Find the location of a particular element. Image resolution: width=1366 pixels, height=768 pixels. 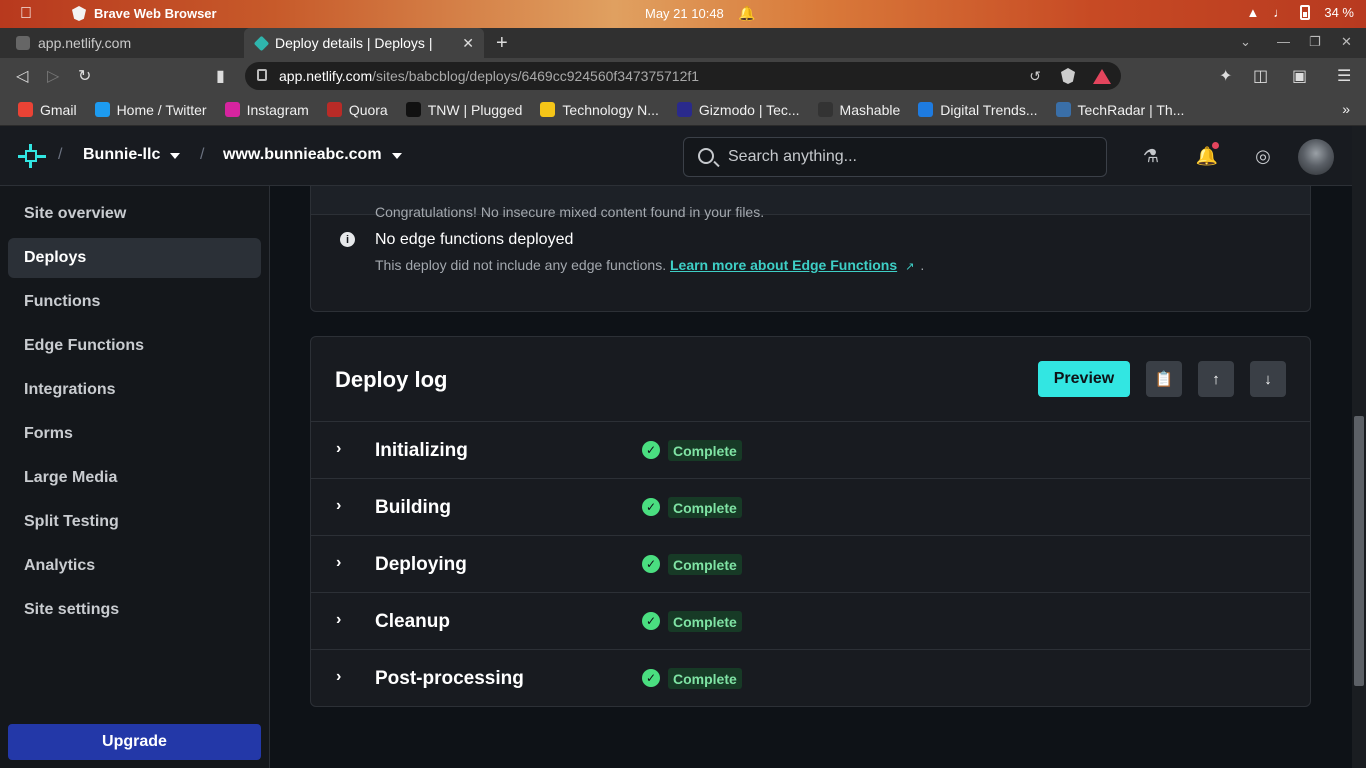

info-icon: i is located at coordinates (347, 239).